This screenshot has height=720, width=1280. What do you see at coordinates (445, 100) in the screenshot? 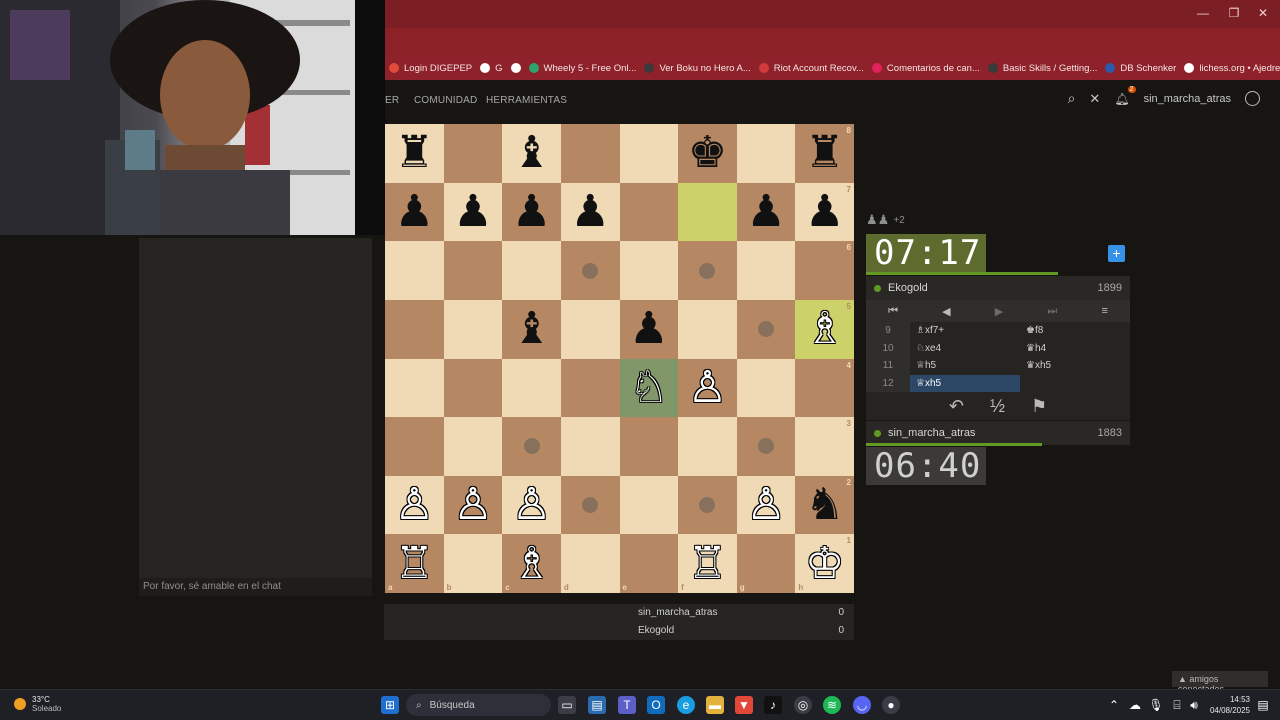
I see `nav-item-community: COMUNIDAD` at bounding box center [445, 100].